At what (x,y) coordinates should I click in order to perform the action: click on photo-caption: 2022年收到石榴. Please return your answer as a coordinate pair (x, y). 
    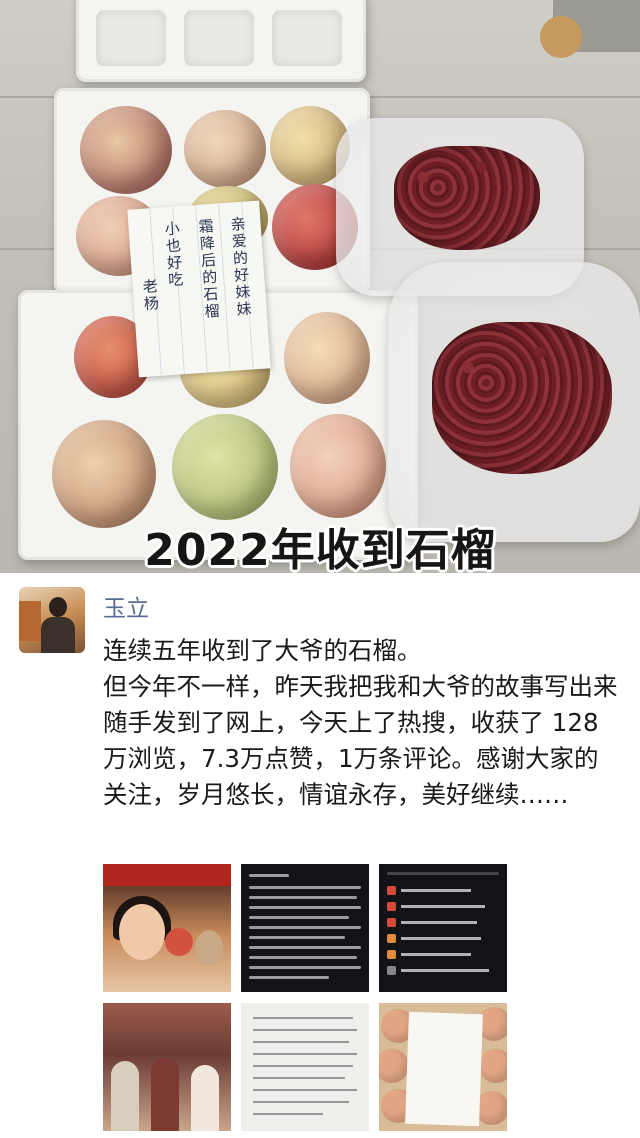
    Looking at the image, I should click on (320, 549).